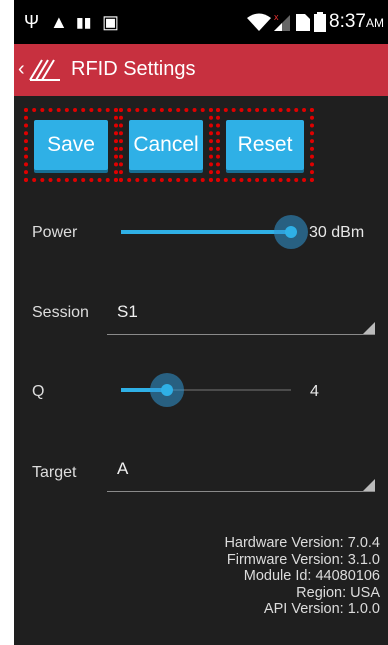  Describe the element at coordinates (59, 22) in the screenshot. I see `warning-icon: ▲` at that location.